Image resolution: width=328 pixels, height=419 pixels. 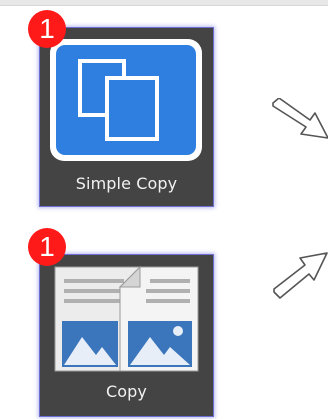 I want to click on arrow-right-down-icon, so click(x=300, y=118).